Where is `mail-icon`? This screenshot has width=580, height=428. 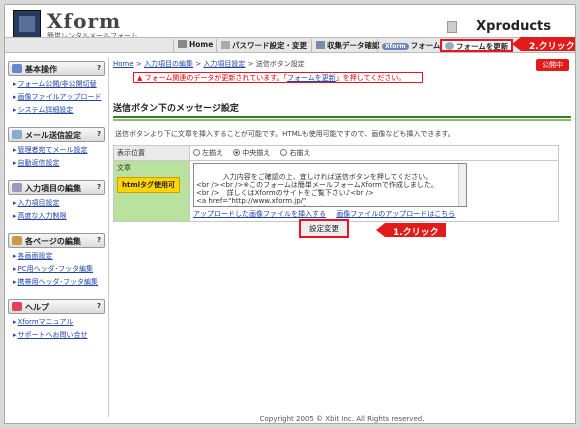
mail-icon is located at coordinates (17, 134).